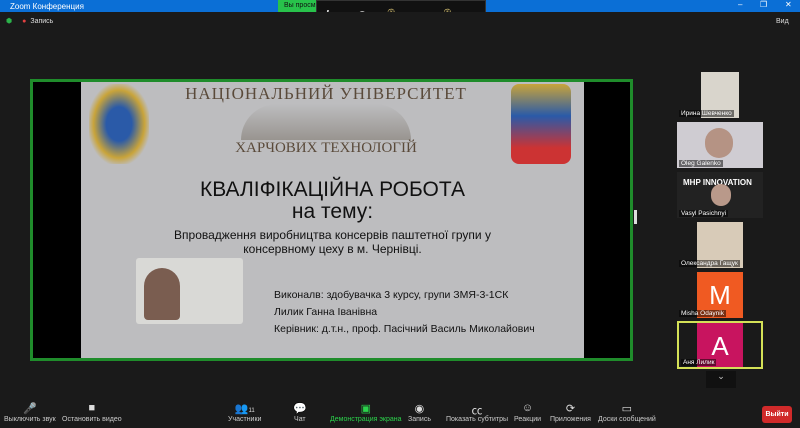 Image resolution: width=800 pixels, height=428 pixels. Describe the element at coordinates (300, 419) in the screenshot. I see `chat-label: Чат` at that location.